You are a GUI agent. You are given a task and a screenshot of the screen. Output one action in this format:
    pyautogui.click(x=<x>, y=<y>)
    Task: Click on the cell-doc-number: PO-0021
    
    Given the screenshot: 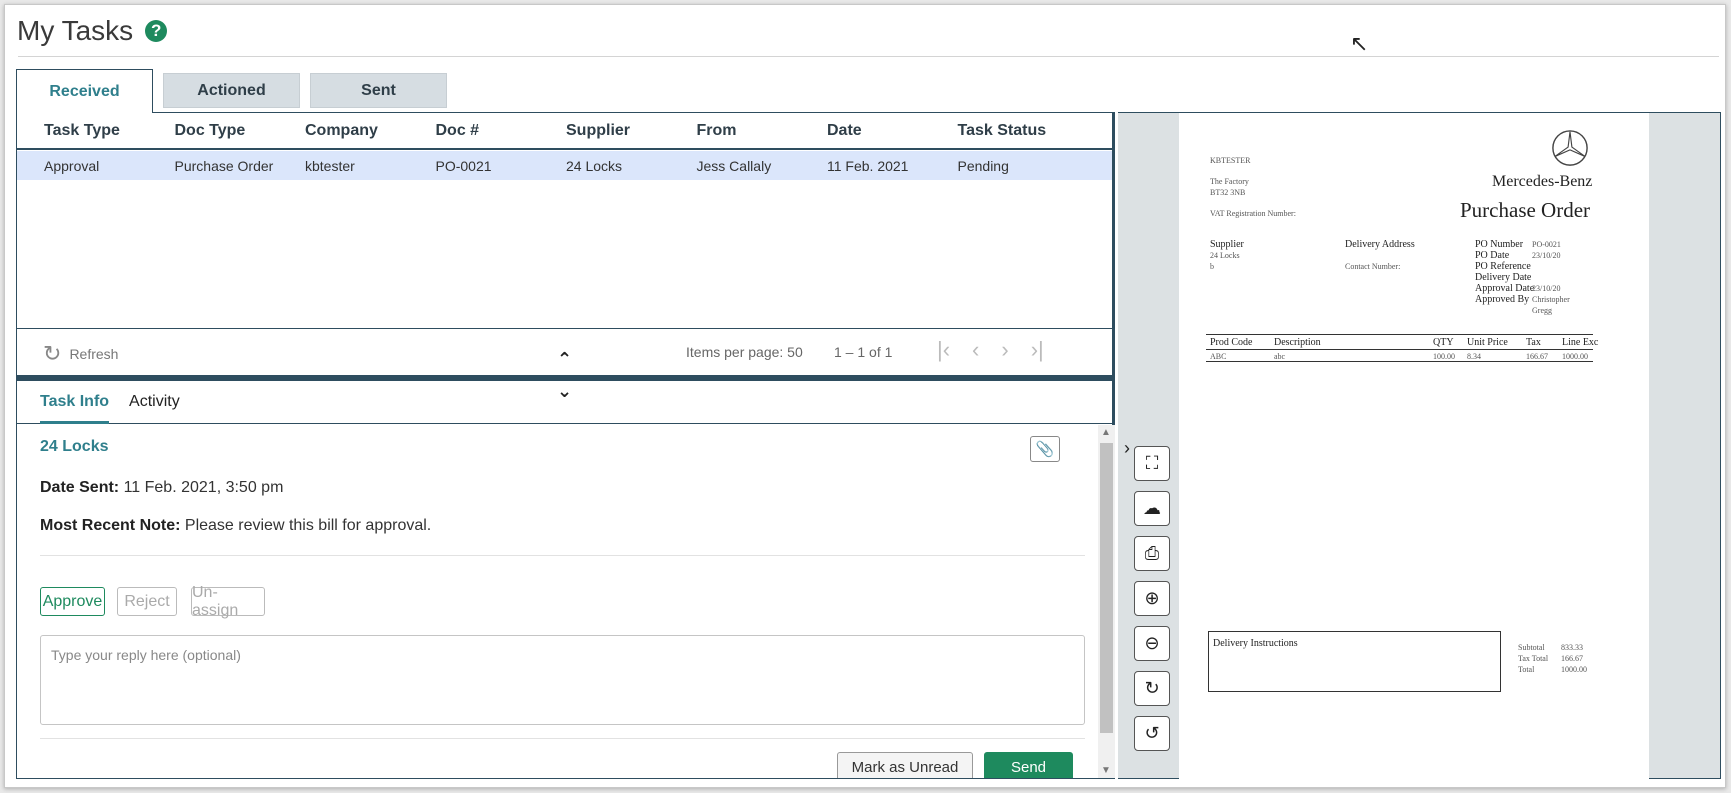 What is the action you would take?
    pyautogui.click(x=463, y=165)
    